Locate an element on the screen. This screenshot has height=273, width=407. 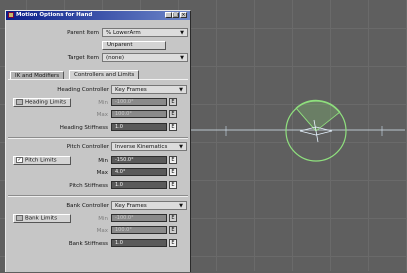
heading-max-field: 100.0° is located at coordinates (139, 114).